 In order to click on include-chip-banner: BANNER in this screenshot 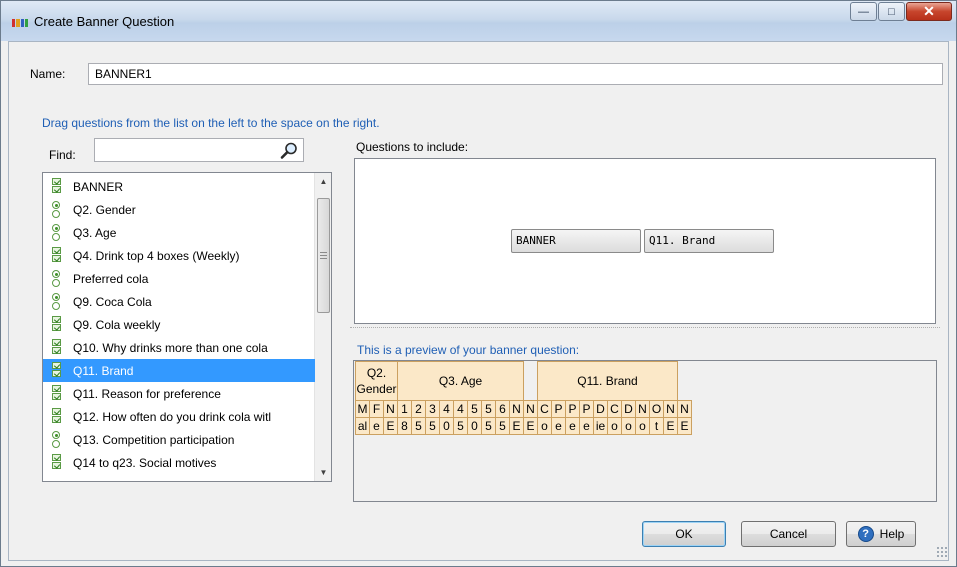, I will do `click(576, 241)`.